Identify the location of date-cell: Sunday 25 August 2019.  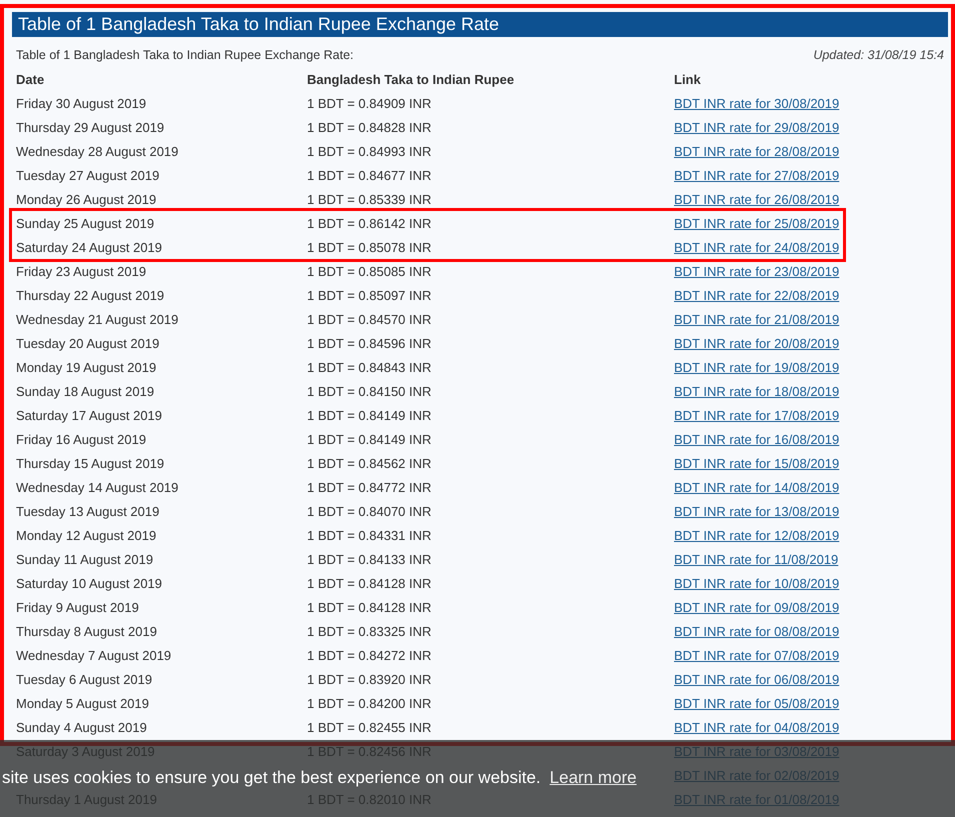
(85, 223).